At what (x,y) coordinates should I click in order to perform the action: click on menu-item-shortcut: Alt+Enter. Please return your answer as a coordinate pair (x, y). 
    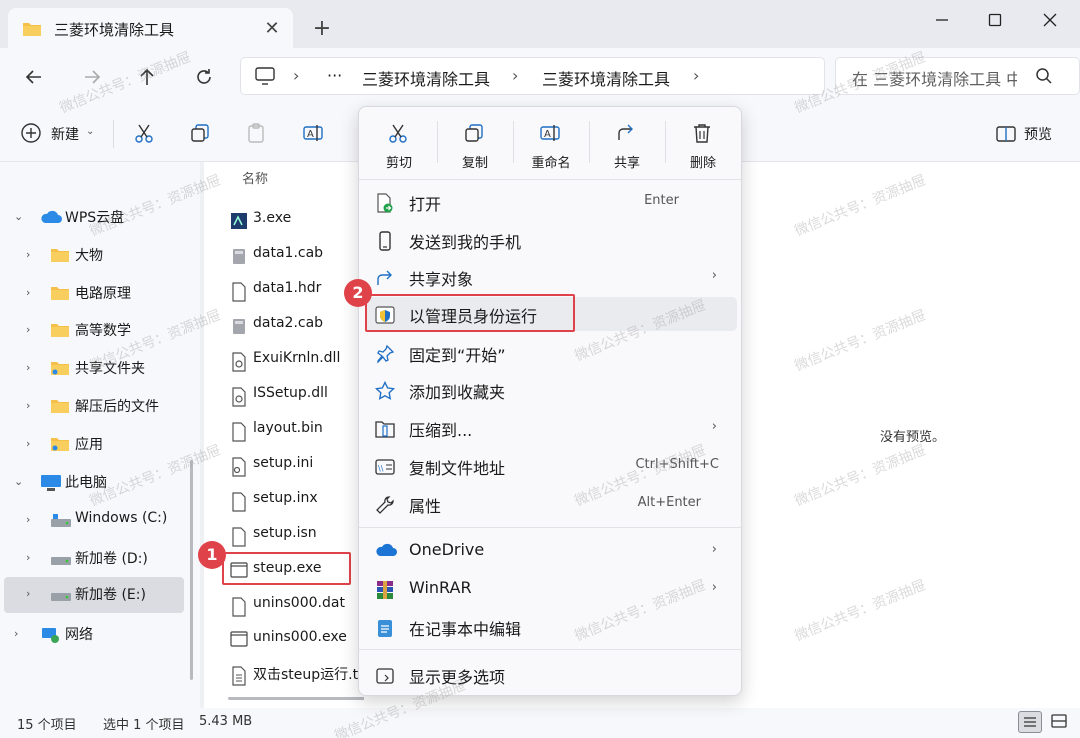
    Looking at the image, I should click on (669, 502).